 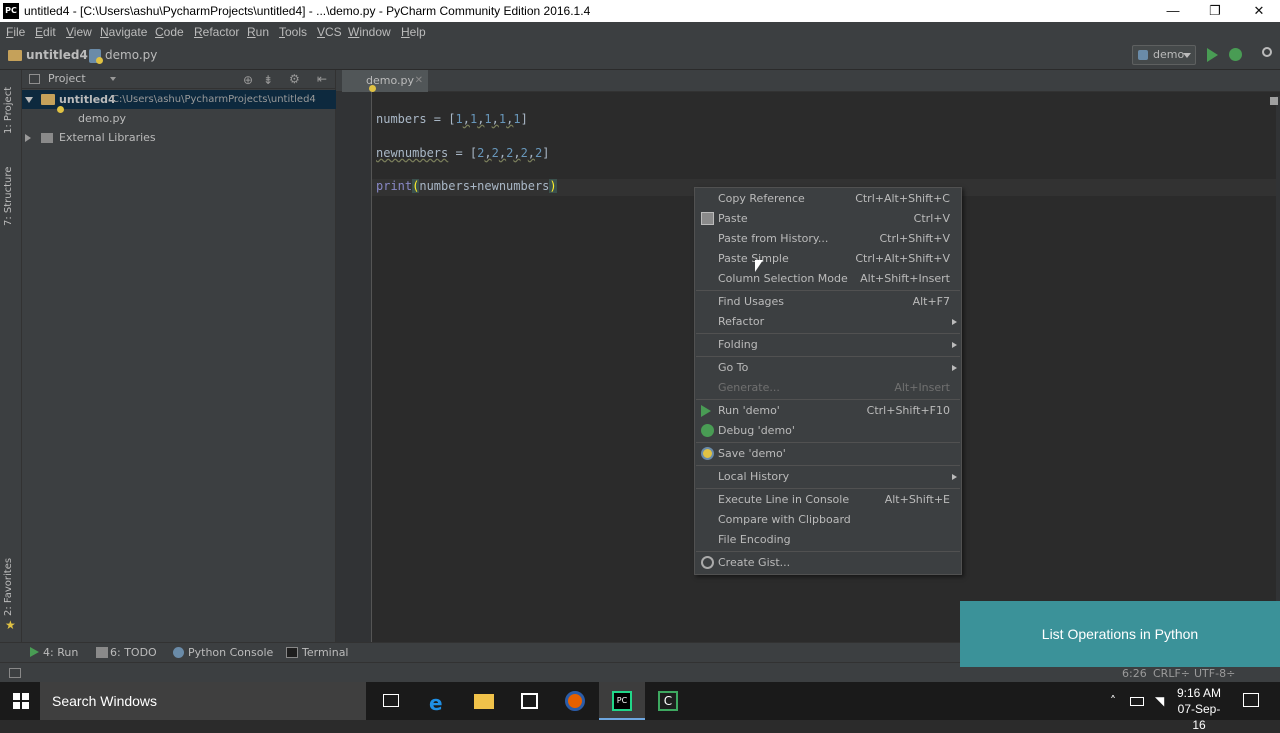 I want to click on battery-icon, so click(x=1137, y=701).